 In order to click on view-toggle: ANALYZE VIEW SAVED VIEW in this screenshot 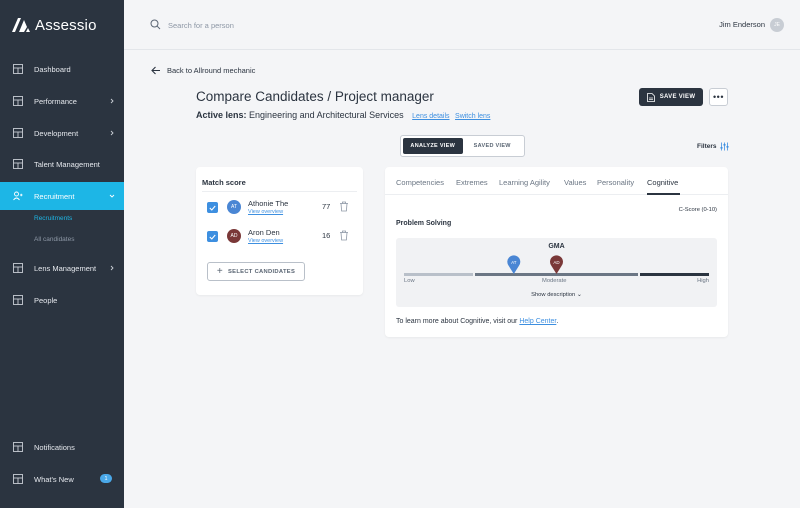, I will do `click(462, 146)`.